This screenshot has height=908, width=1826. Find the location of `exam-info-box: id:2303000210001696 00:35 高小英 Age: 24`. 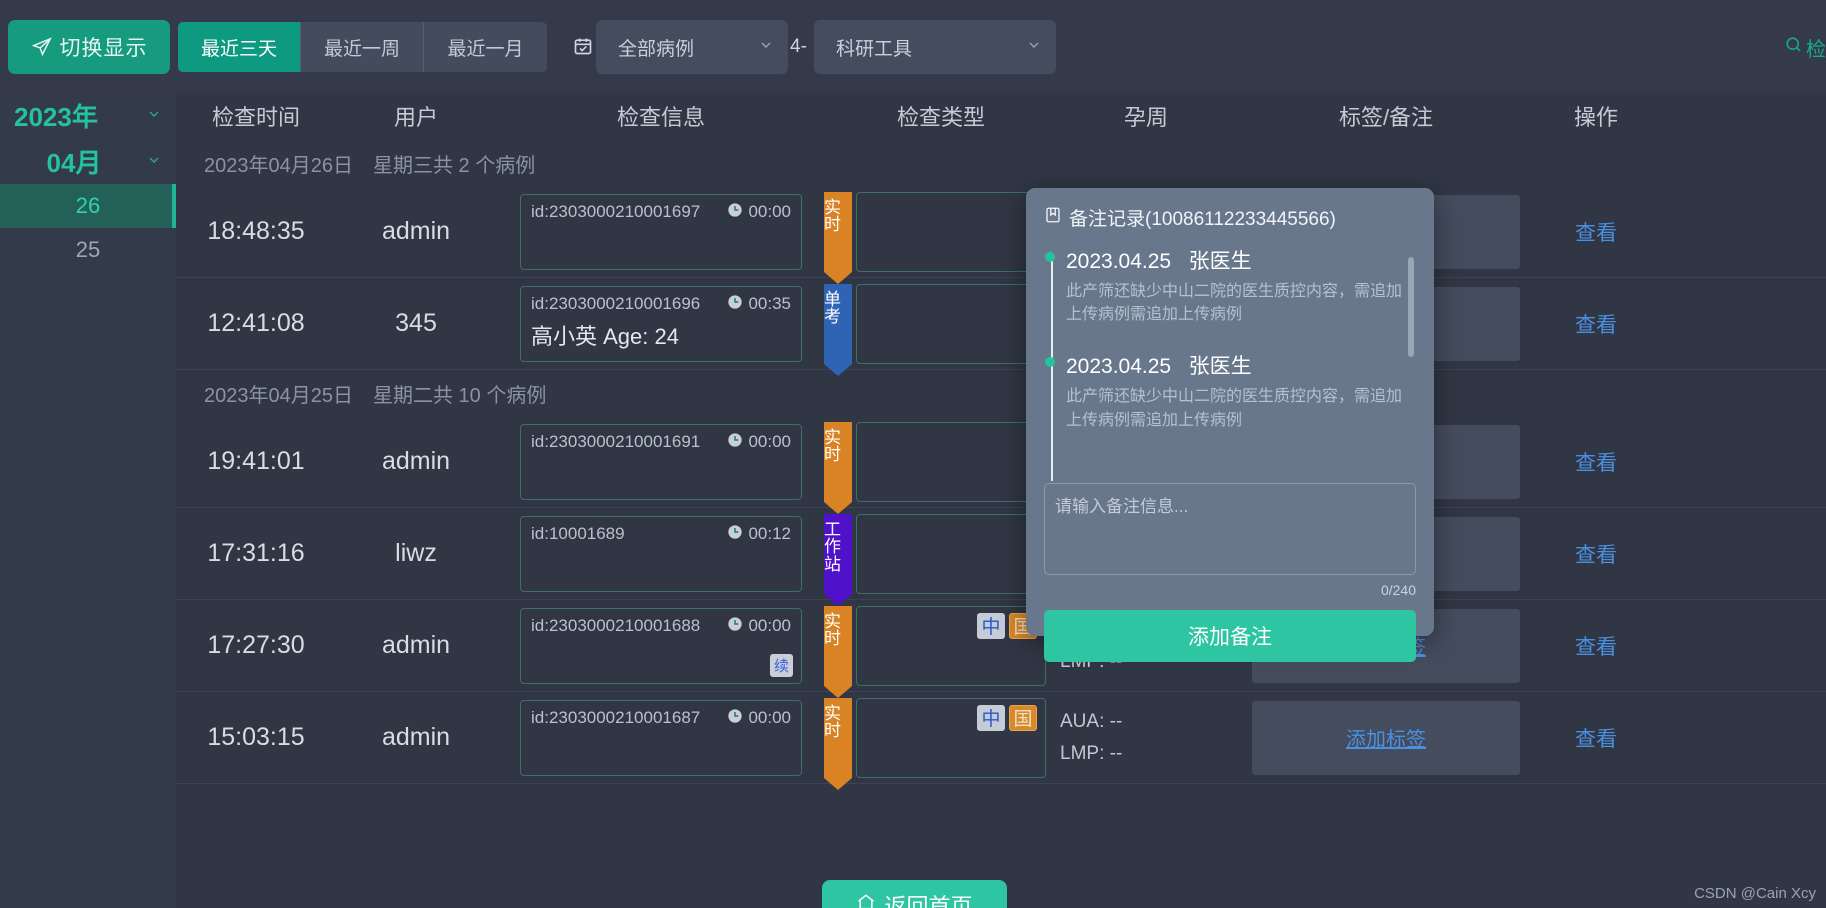

exam-info-box: id:2303000210001696 00:35 高小英 Age: 24 is located at coordinates (661, 323).